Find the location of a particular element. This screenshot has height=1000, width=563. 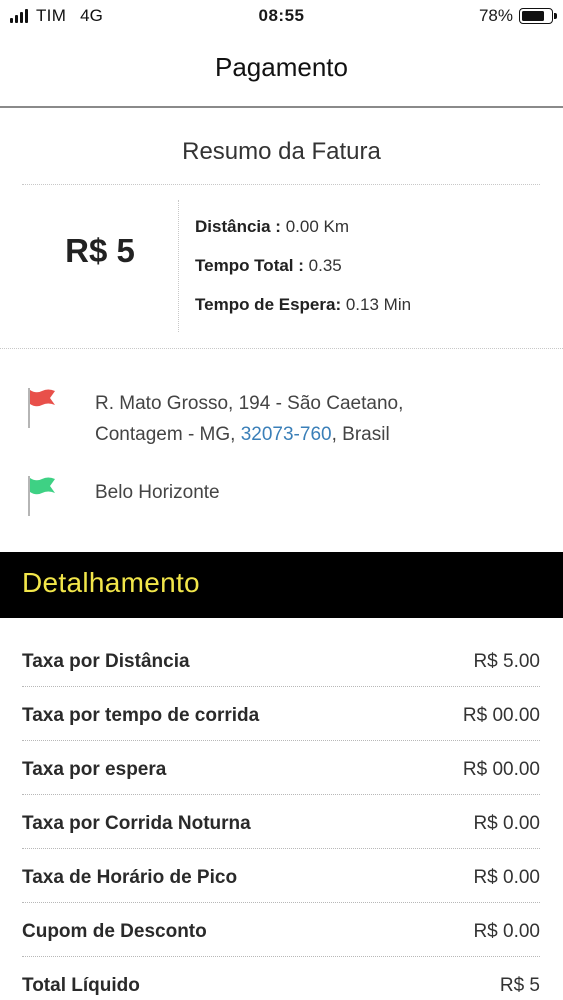

origin-flag-icon is located at coordinates (41, 408).